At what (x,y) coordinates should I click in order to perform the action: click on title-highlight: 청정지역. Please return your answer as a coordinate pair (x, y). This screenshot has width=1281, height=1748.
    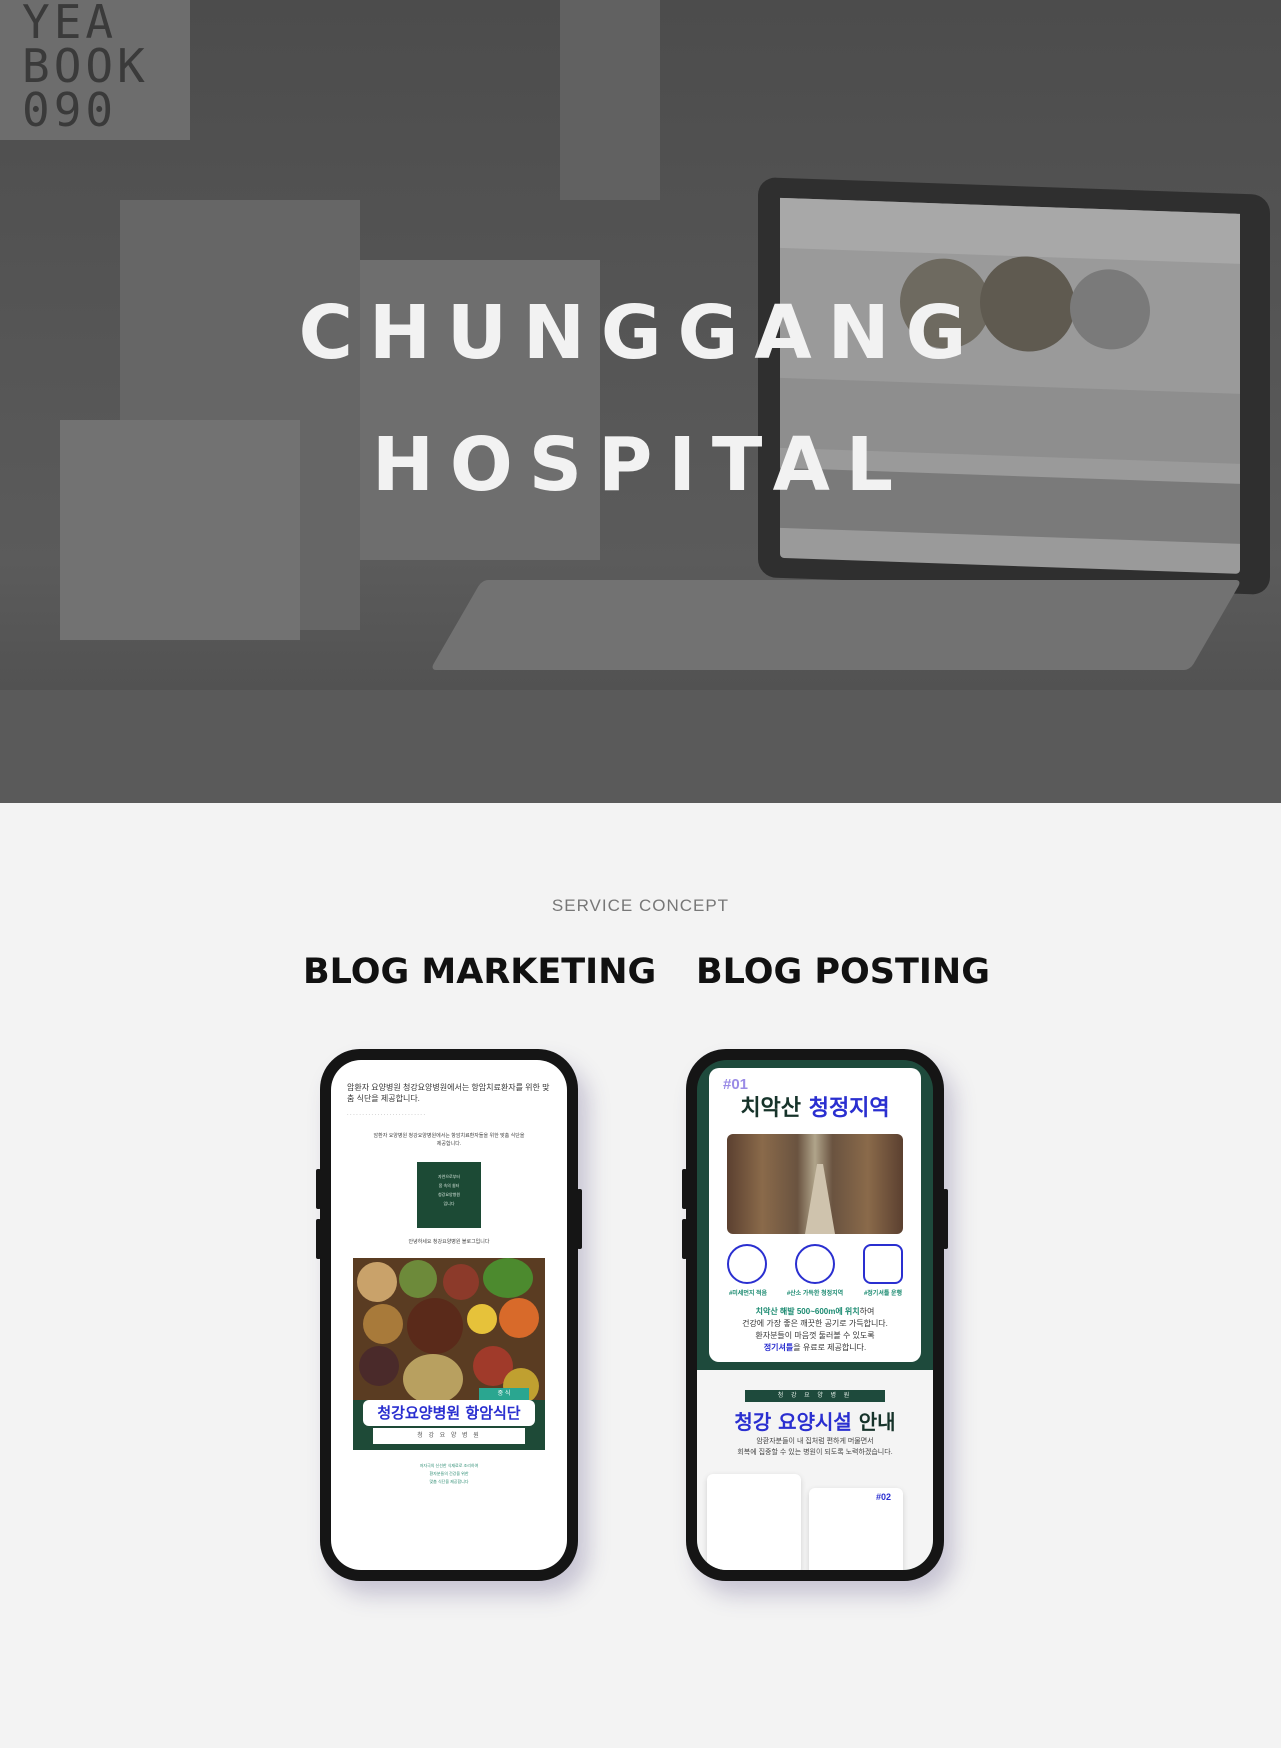
    Looking at the image, I should click on (849, 1108).